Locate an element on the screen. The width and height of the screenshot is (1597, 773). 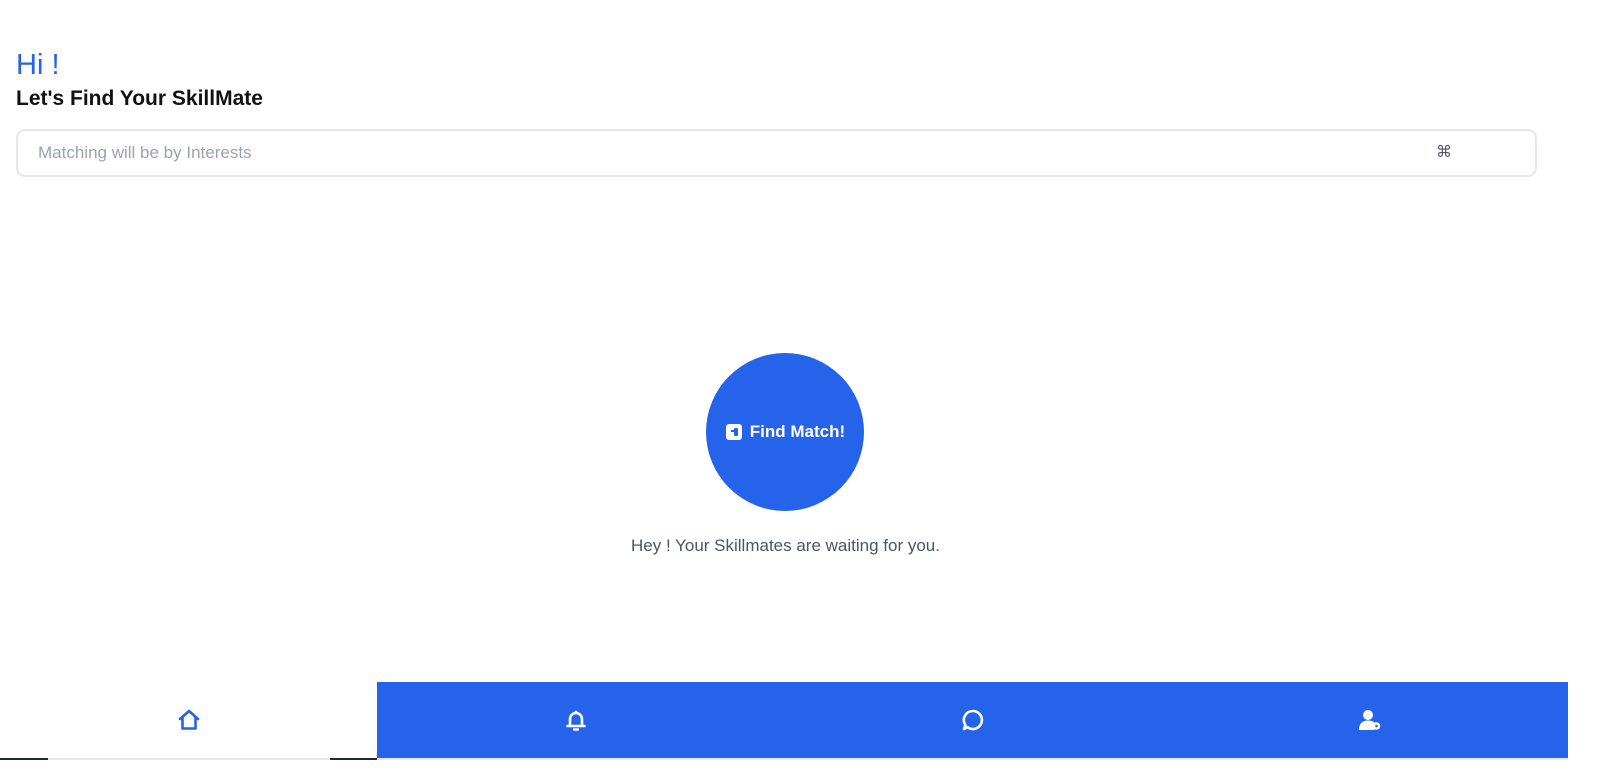
find-match-button: Find Match! is located at coordinates (785, 432).